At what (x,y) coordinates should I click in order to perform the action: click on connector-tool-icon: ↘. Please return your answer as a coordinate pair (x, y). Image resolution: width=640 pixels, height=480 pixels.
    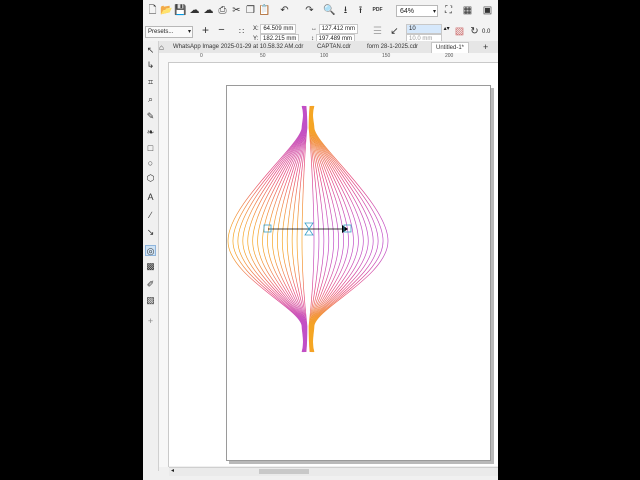
    Looking at the image, I should click on (150, 232).